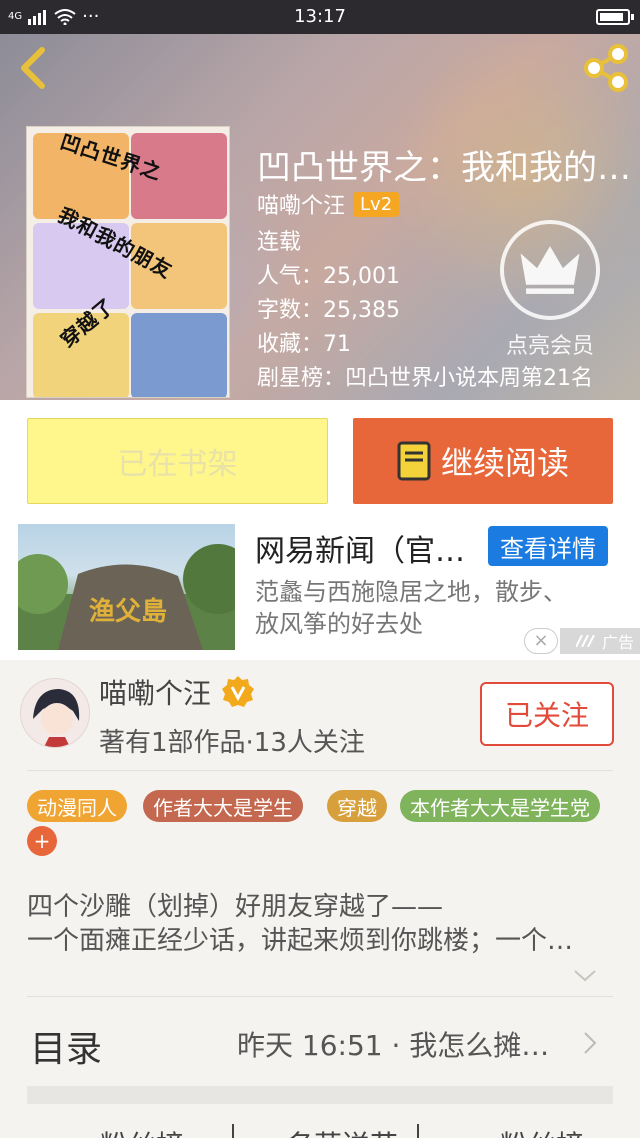 This screenshot has width=640, height=1138. I want to click on author-line: 喵嘞个汪 Lv2, so click(328, 204).